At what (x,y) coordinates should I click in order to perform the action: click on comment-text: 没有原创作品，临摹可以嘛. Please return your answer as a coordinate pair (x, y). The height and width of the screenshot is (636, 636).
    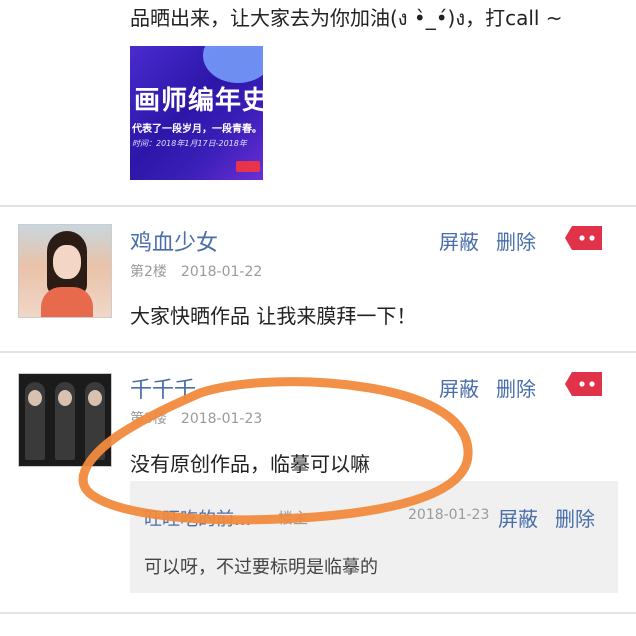
    Looking at the image, I should click on (250, 464).